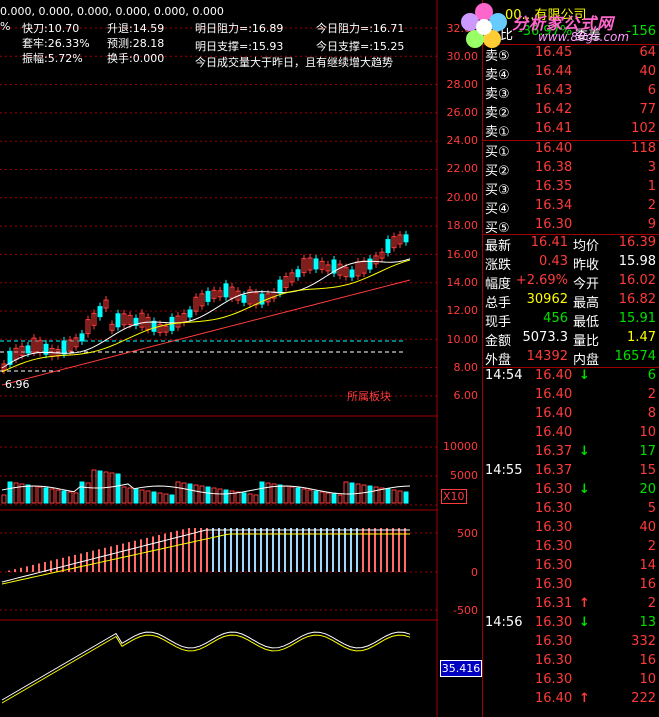 This screenshot has height=717, width=659. I want to click on order-level-label: 卖④, so click(497, 75).